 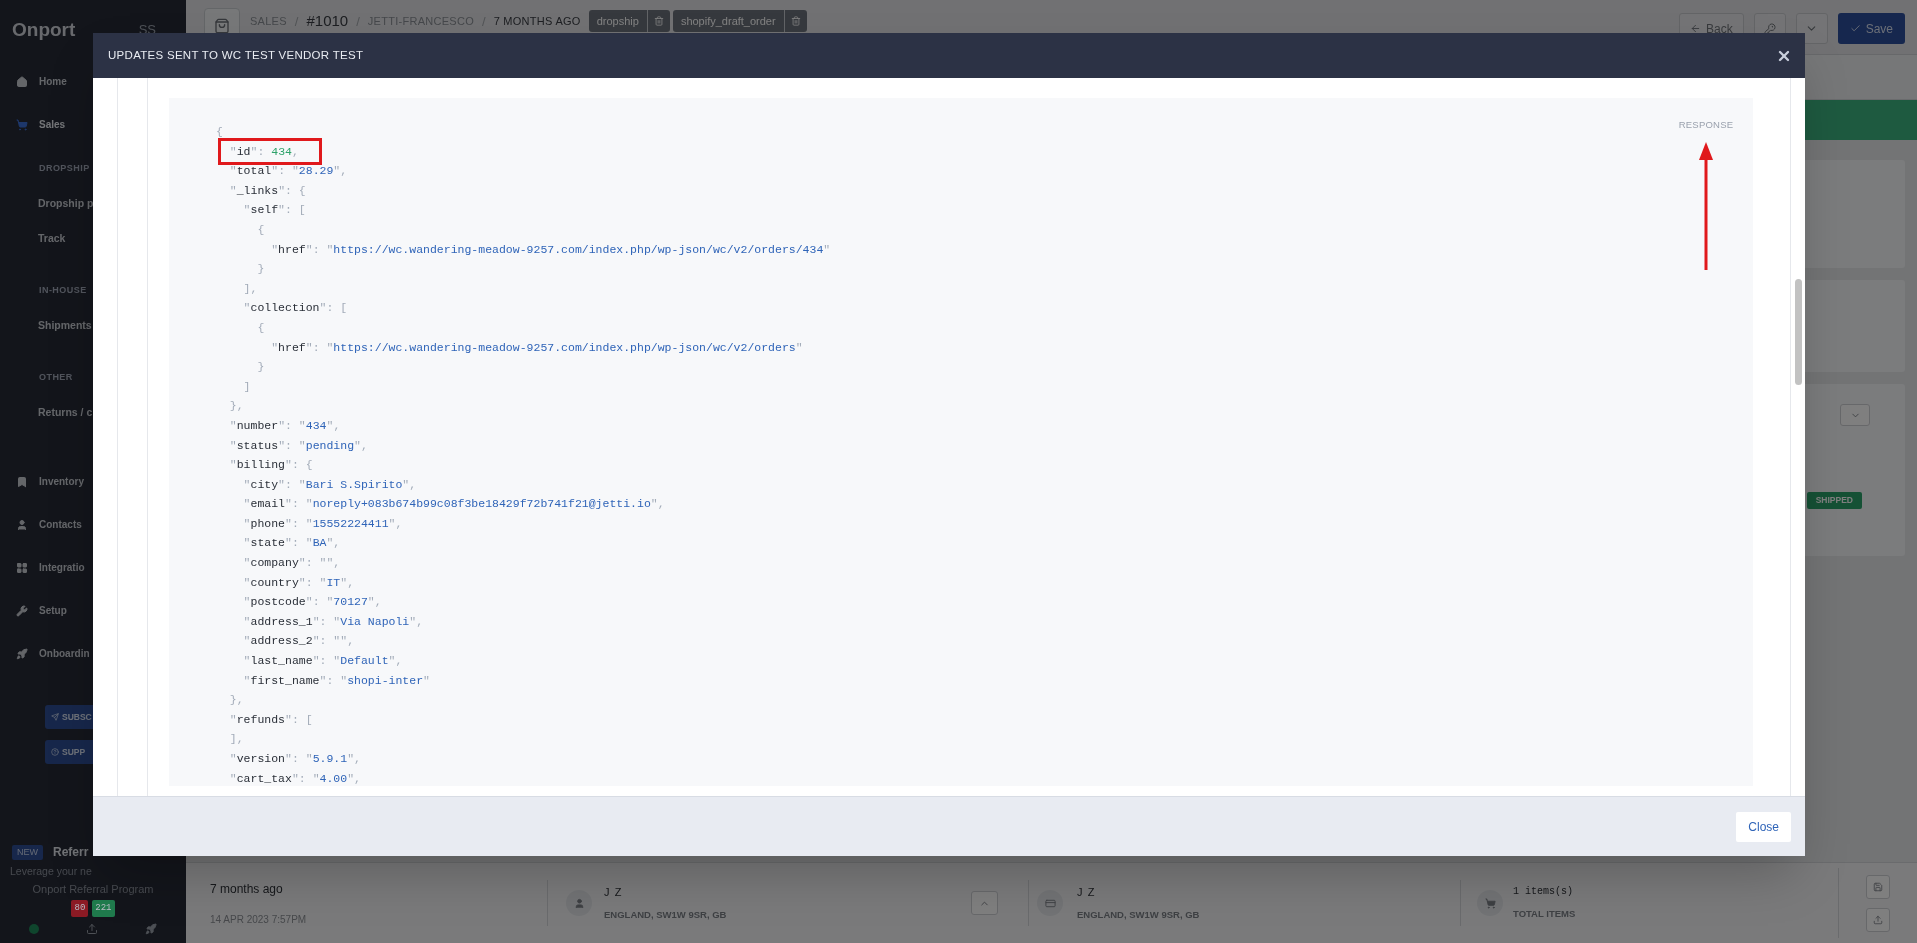 I want to click on code-line: "_links": {, so click(x=267, y=190).